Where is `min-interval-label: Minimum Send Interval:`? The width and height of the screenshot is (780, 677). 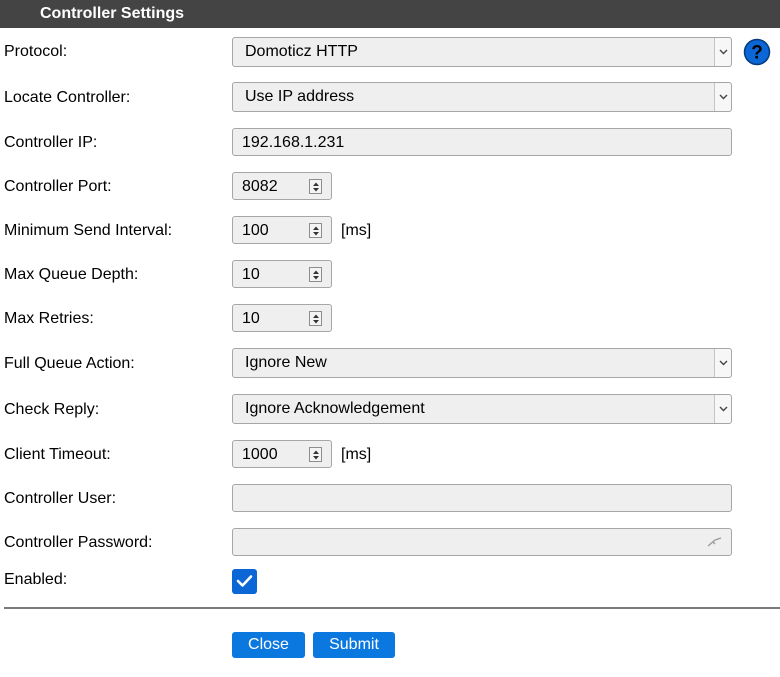 min-interval-label: Minimum Send Interval: is located at coordinates (88, 230).